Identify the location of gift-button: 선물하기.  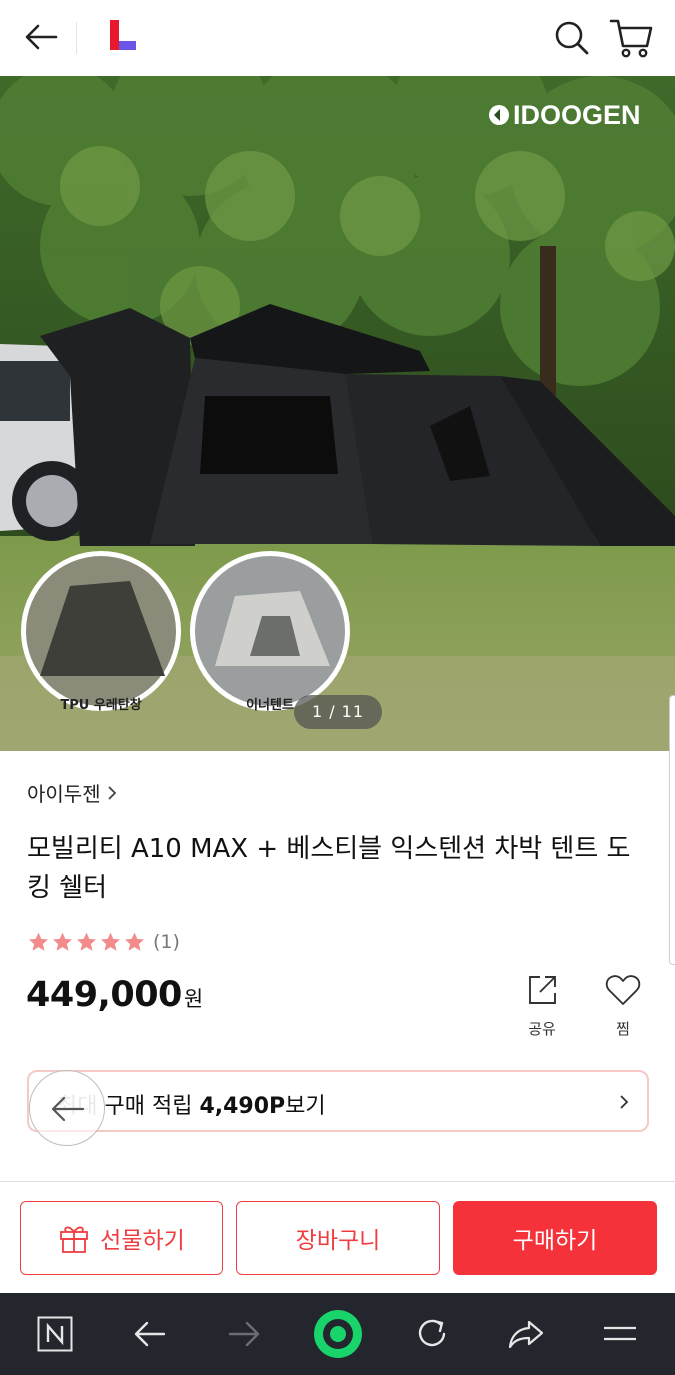
(121, 1238).